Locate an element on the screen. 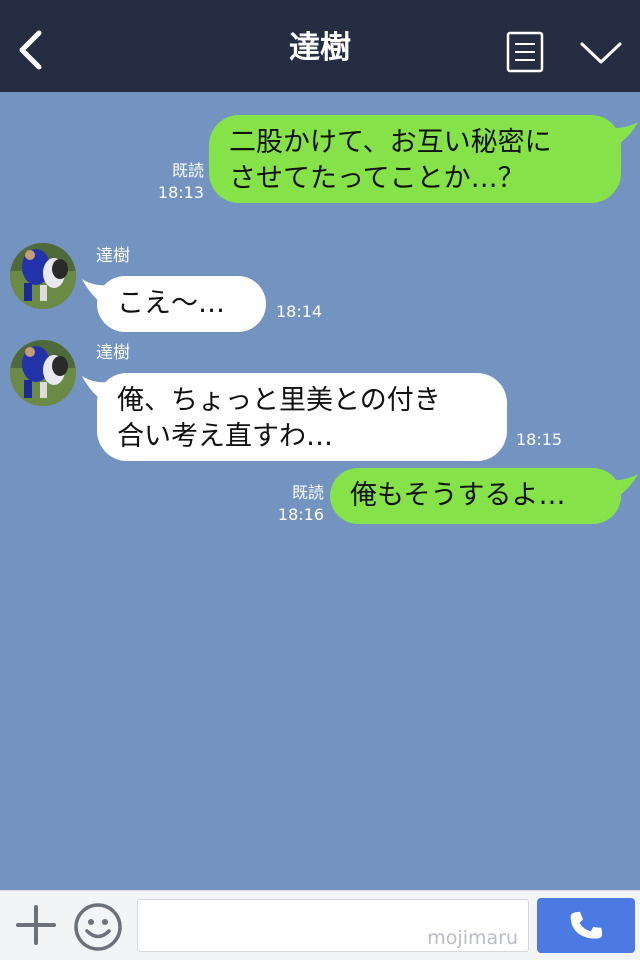 This screenshot has height=960, width=640. message-text: 俺、ちょっと里美との付き is located at coordinates (279, 400).